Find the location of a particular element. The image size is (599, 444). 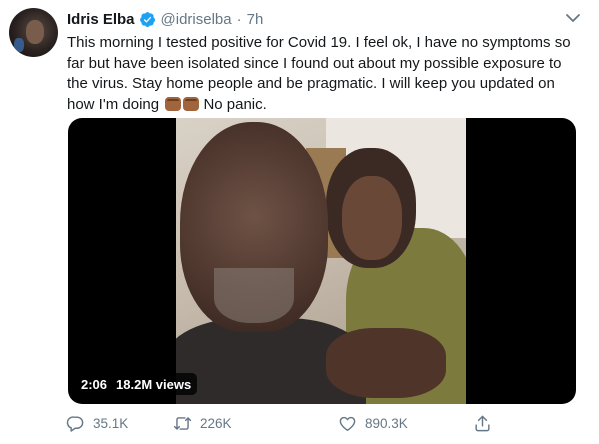

tweet-header: Idris Elba @idriselba · 7h is located at coordinates (165, 19).